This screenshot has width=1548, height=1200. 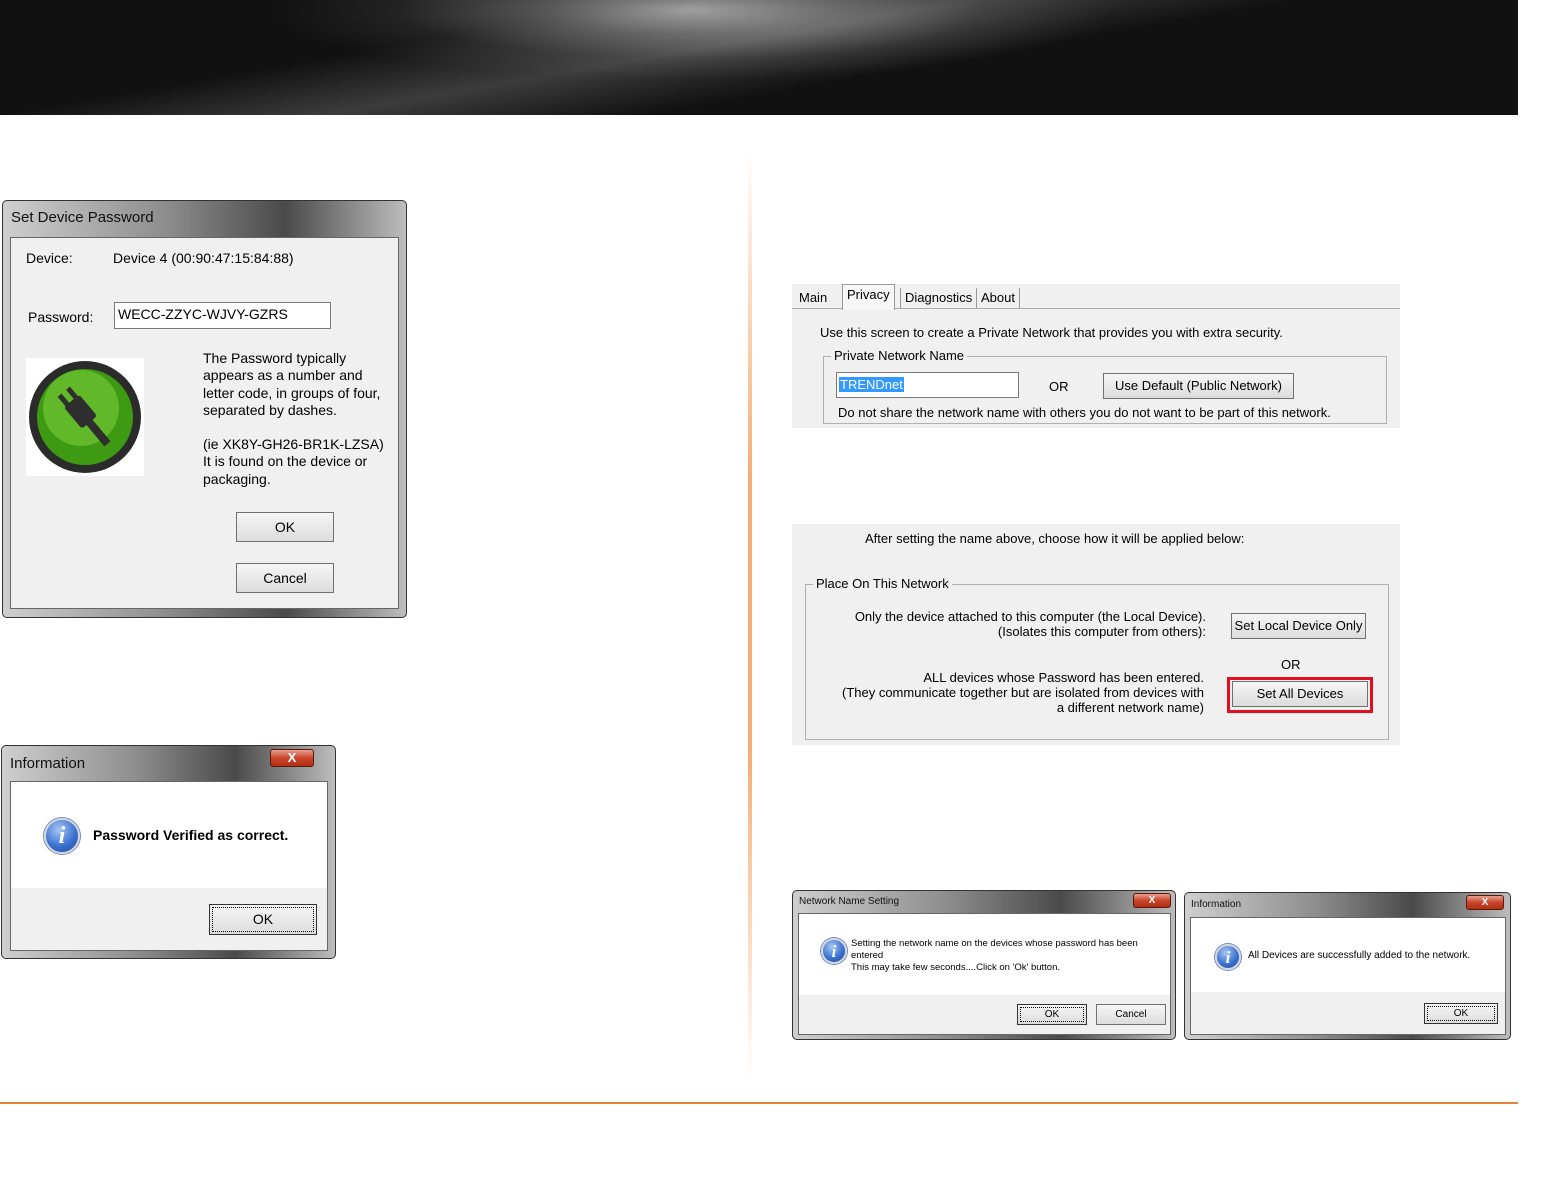 I want to click on device-label: Device:, so click(x=49, y=258).